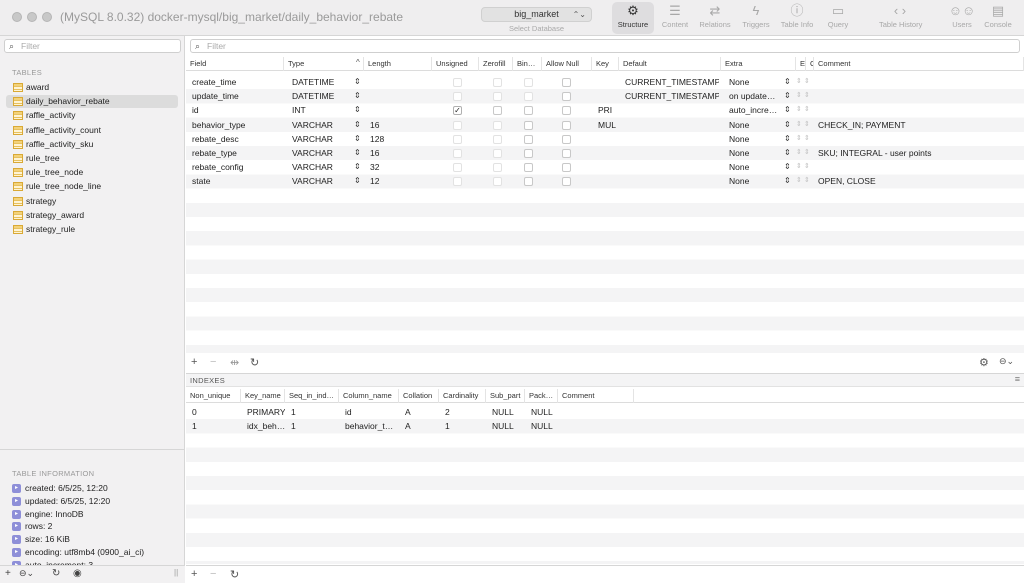  What do you see at coordinates (92, 130) in the screenshot?
I see `sidebar-table-item: raffle_activity_count` at bounding box center [92, 130].